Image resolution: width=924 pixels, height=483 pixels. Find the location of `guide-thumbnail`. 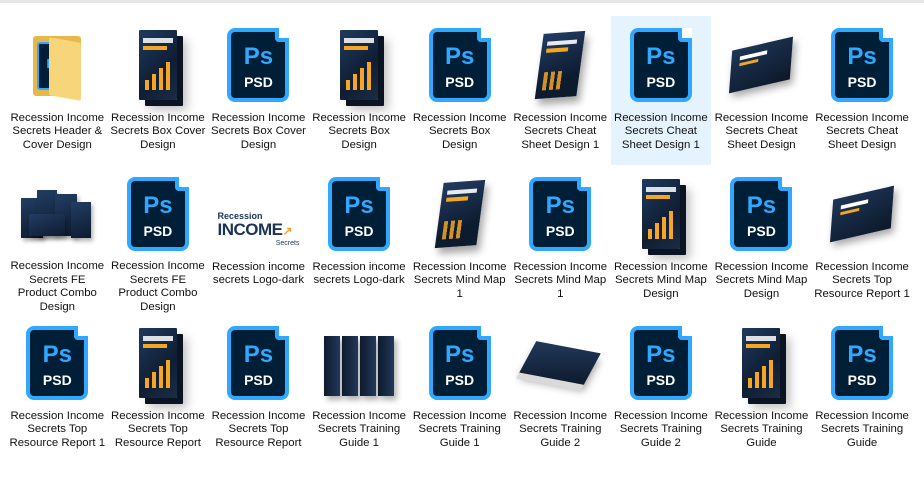

guide-thumbnail is located at coordinates (359, 363).